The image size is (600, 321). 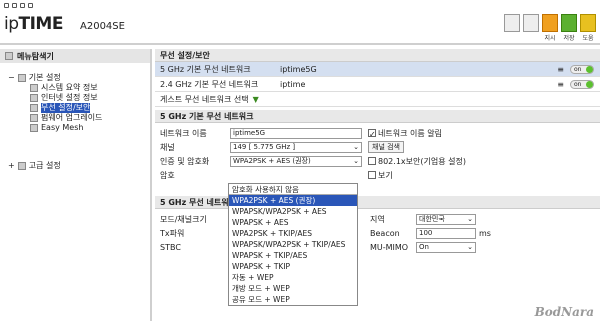 What do you see at coordinates (550, 38) in the screenshot?
I see `notice-label: 지시` at bounding box center [550, 38].